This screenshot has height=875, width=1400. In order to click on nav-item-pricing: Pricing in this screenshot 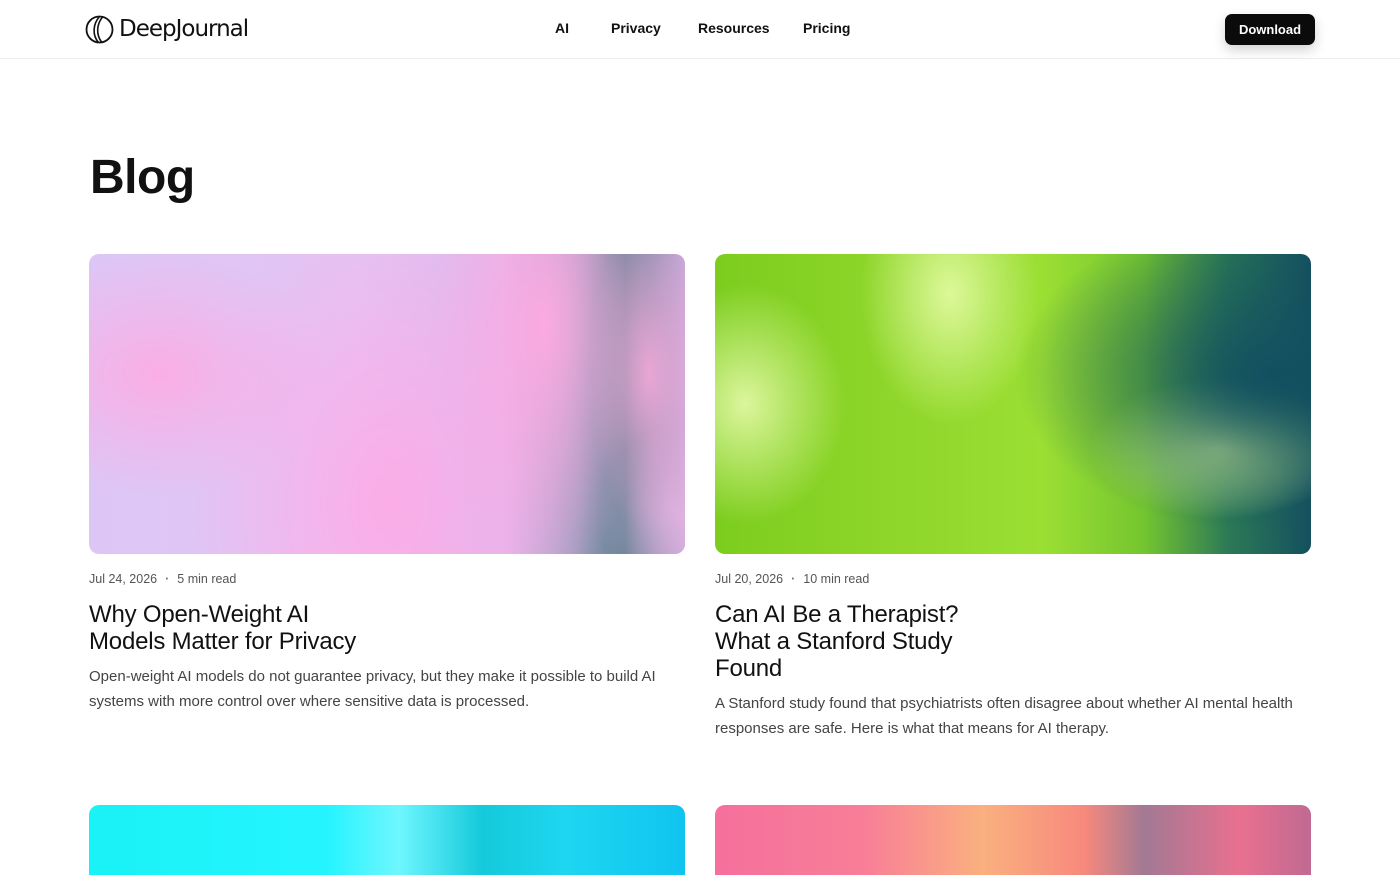, I will do `click(826, 28)`.